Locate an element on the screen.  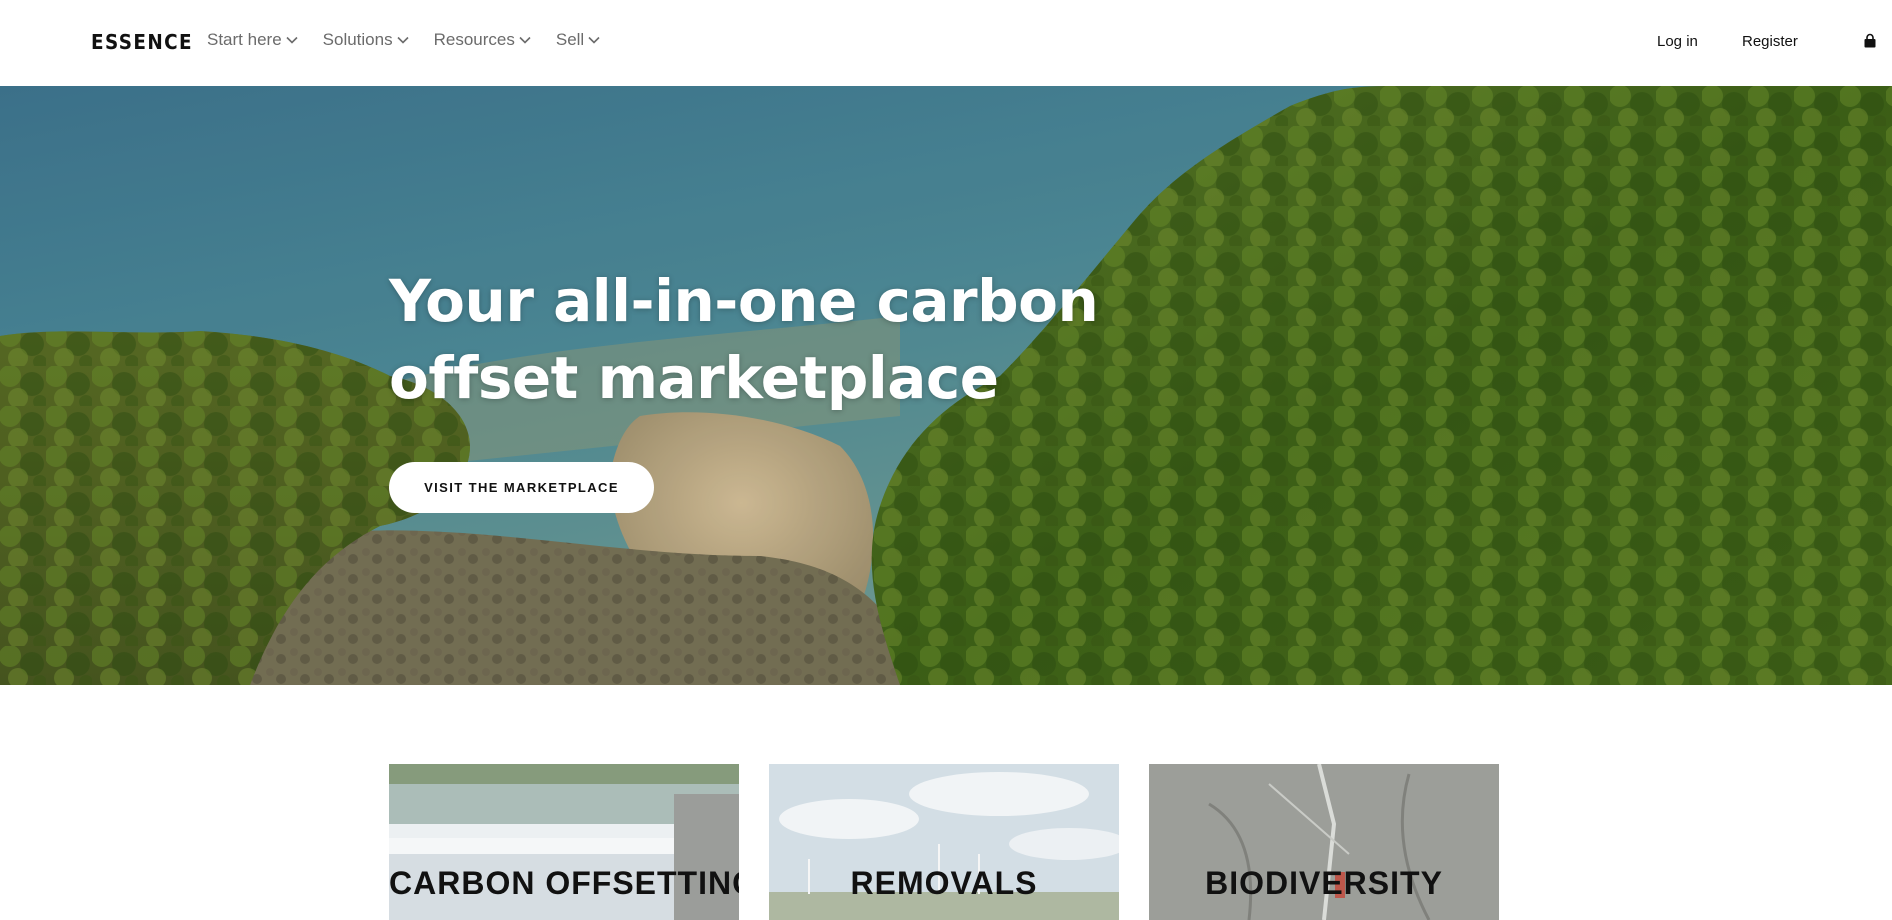
card-label: REMOVALS is located at coordinates (944, 883).